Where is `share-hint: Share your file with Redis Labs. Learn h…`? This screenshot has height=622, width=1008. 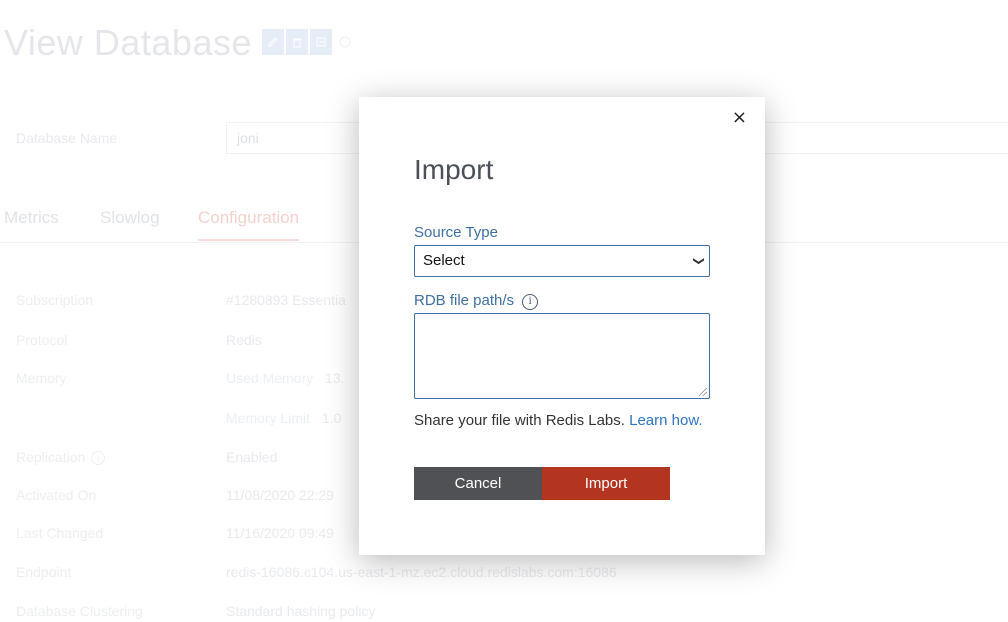
share-hint: Share your file with Redis Labs. Learn h… is located at coordinates (558, 420).